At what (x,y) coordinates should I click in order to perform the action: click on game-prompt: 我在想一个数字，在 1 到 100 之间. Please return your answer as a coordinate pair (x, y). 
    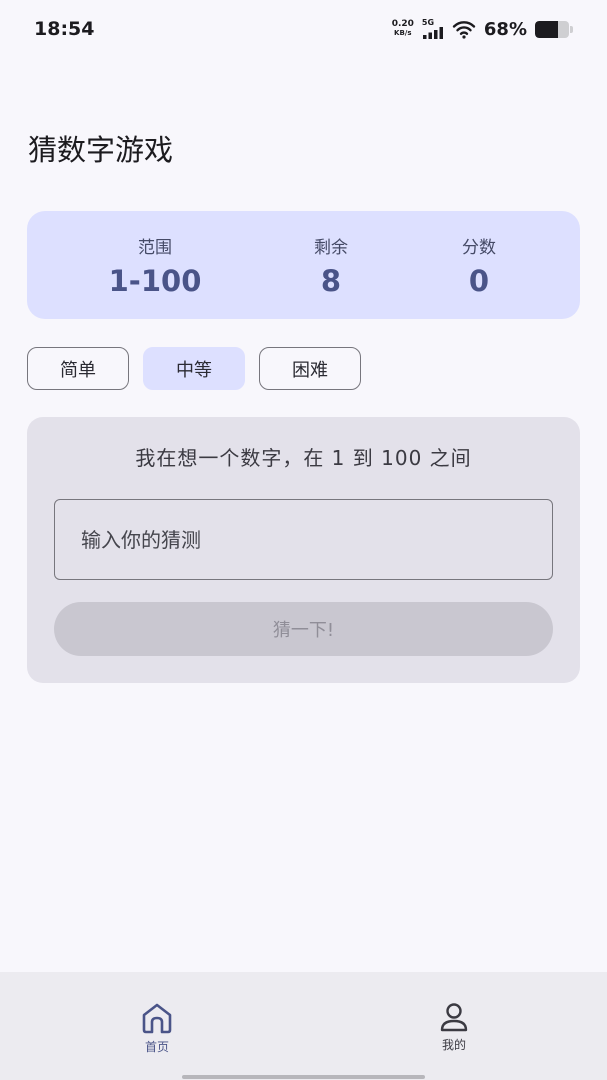
    Looking at the image, I should click on (303, 458).